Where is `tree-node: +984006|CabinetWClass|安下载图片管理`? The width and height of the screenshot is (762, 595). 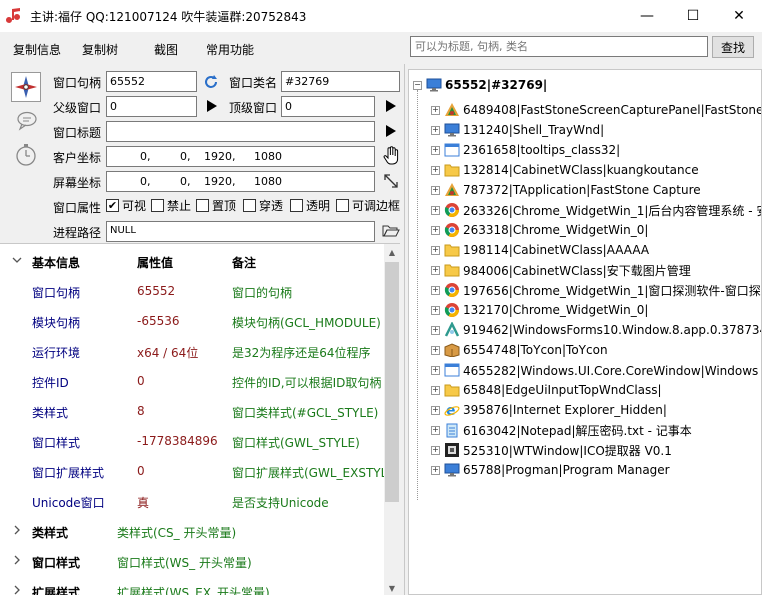 tree-node: +984006|CabinetWClass|安下载图片管理 is located at coordinates (561, 270).